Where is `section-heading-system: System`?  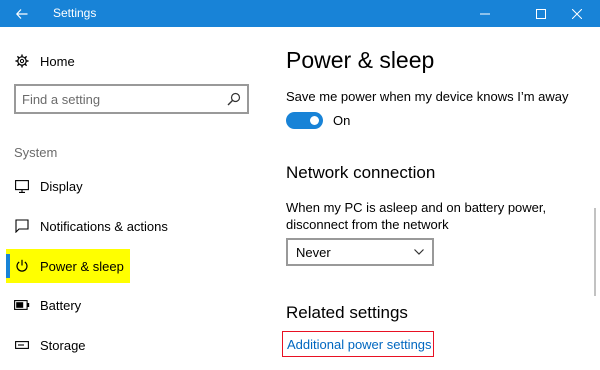
section-heading-system: System is located at coordinates (36, 152).